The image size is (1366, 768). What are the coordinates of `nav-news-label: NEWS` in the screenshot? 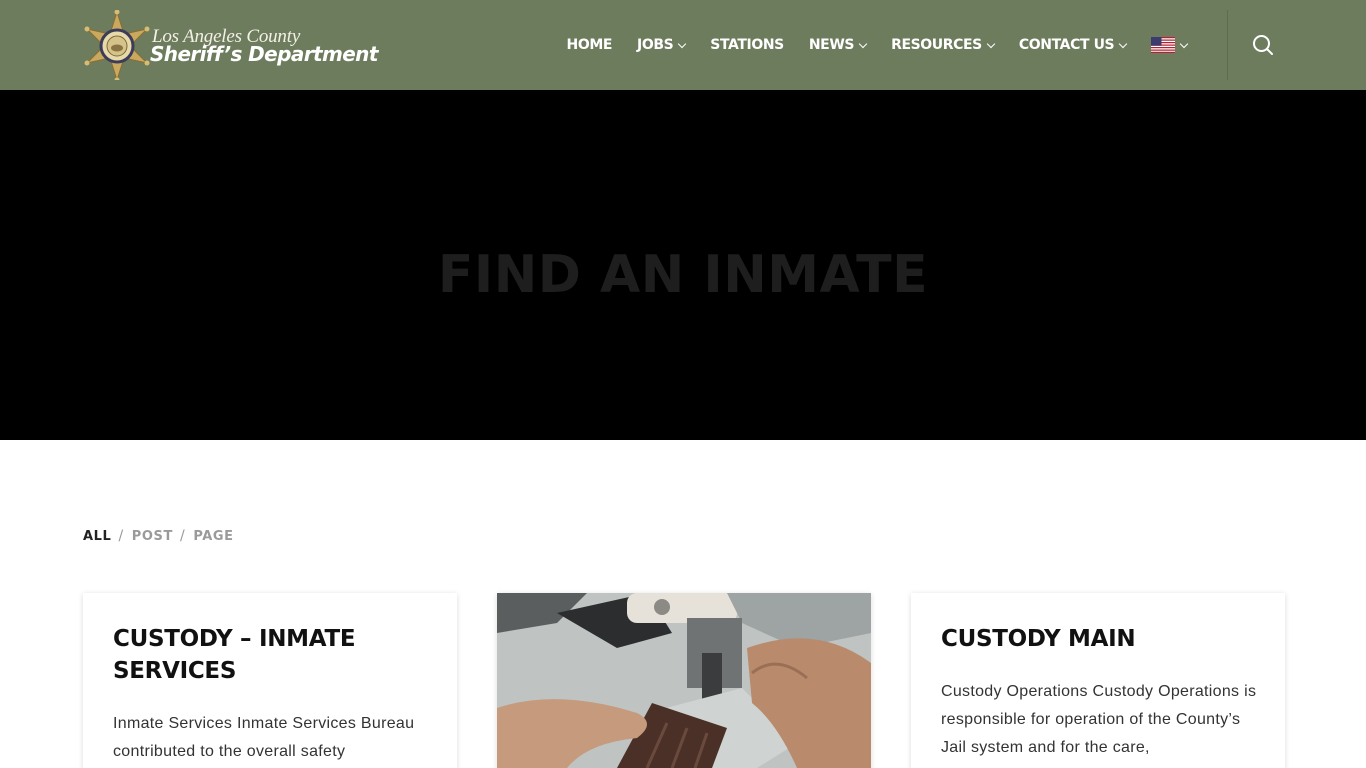 It's located at (831, 45).